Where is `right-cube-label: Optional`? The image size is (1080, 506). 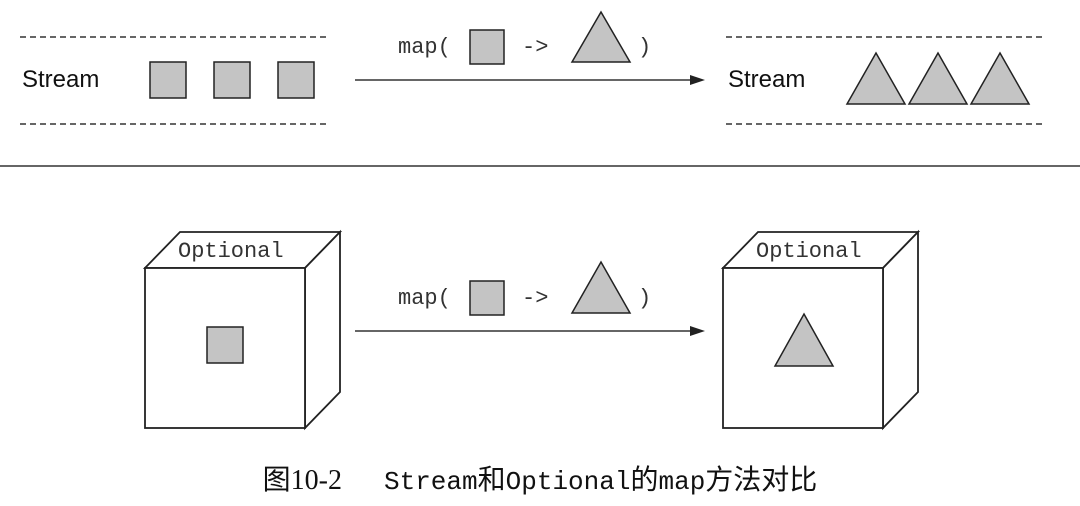
right-cube-label: Optional is located at coordinates (809, 251).